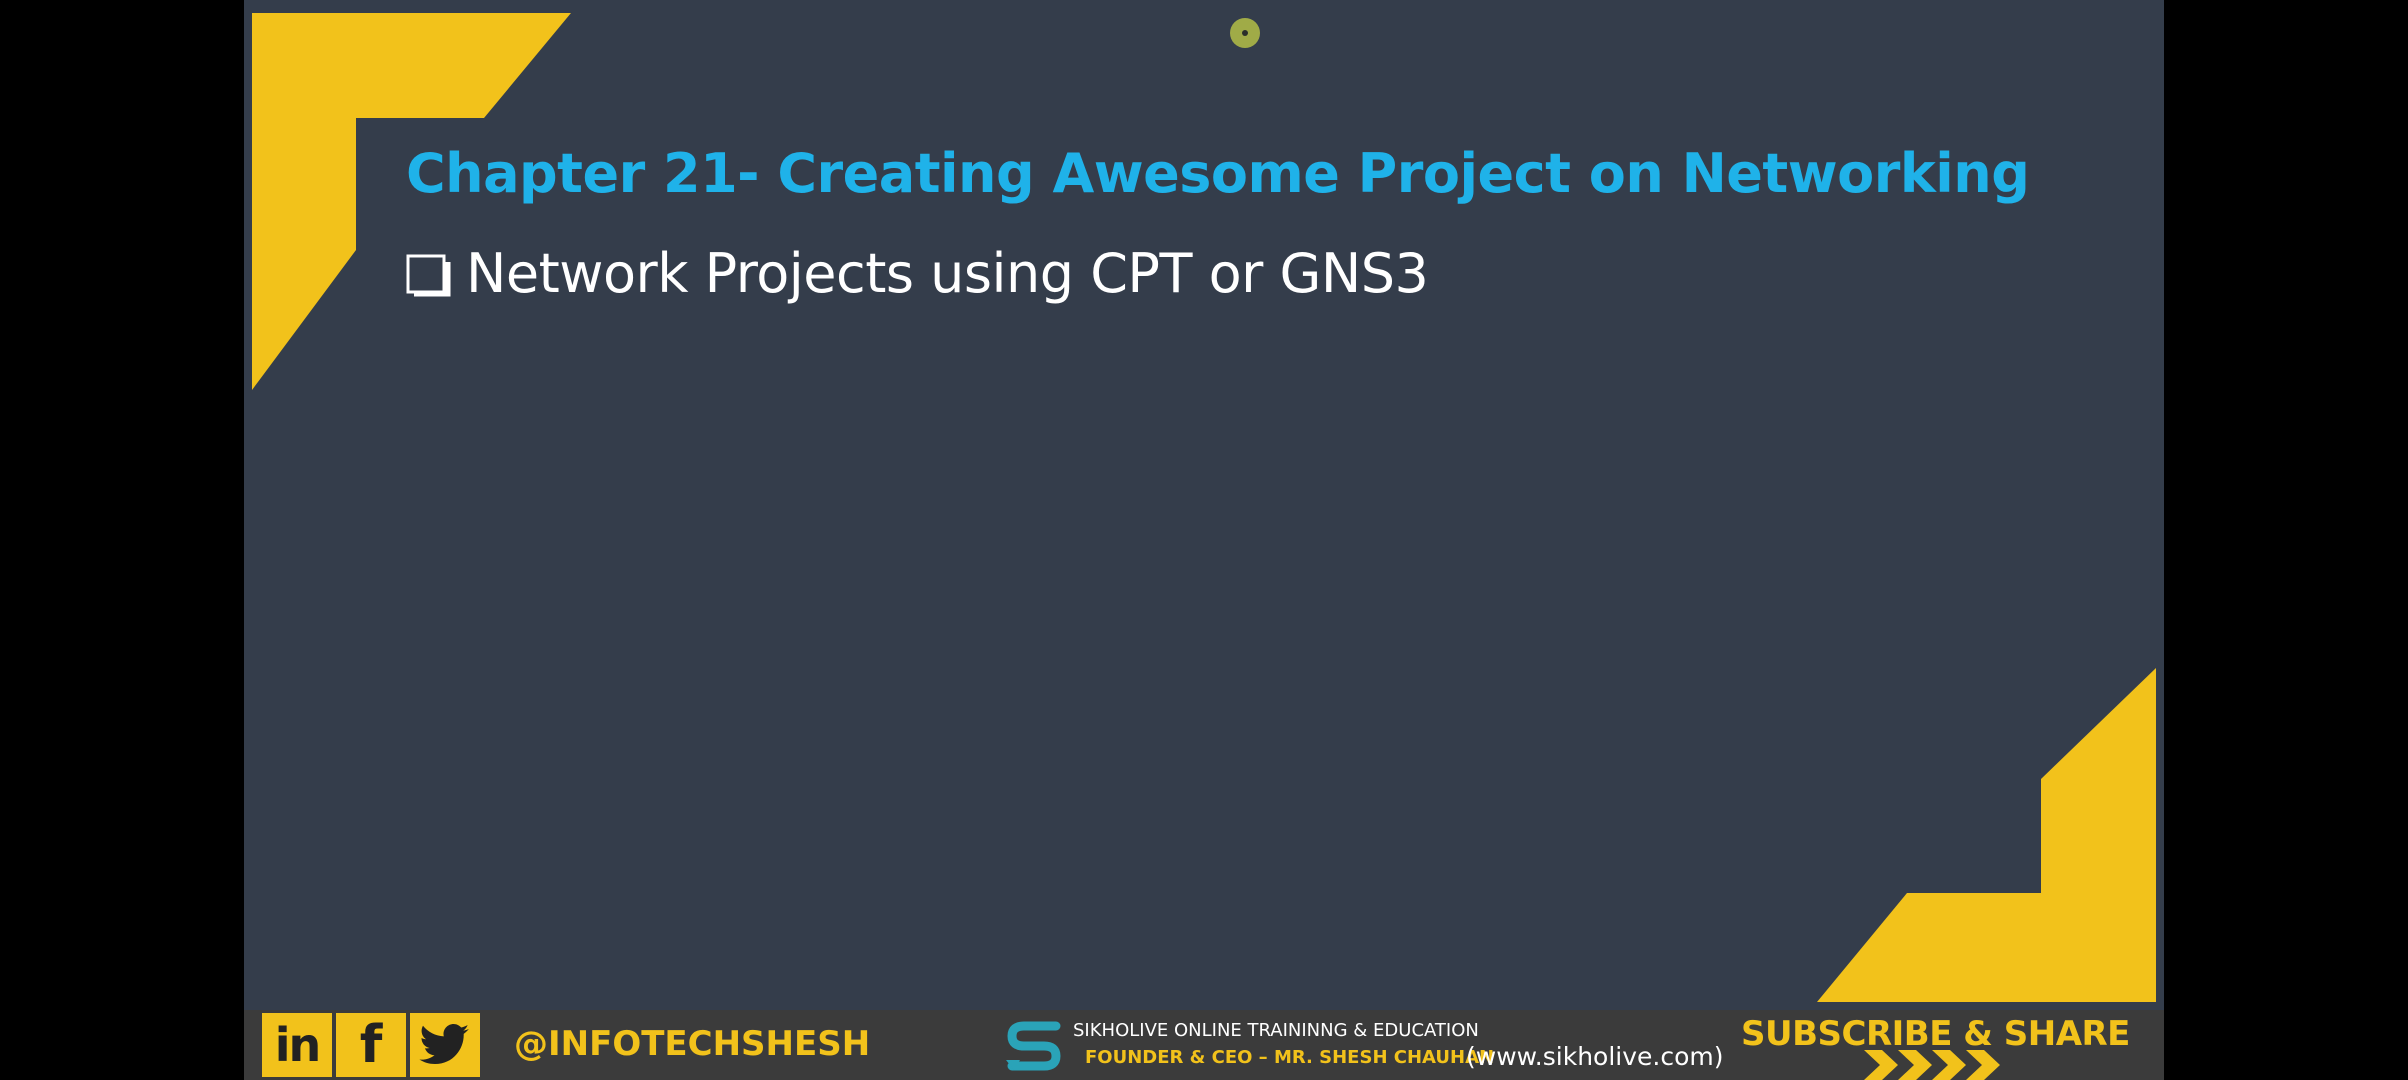 The width and height of the screenshot is (2408, 1080). What do you see at coordinates (1595, 1056) in the screenshot?
I see `website-link: (www.sikholive.com)` at bounding box center [1595, 1056].